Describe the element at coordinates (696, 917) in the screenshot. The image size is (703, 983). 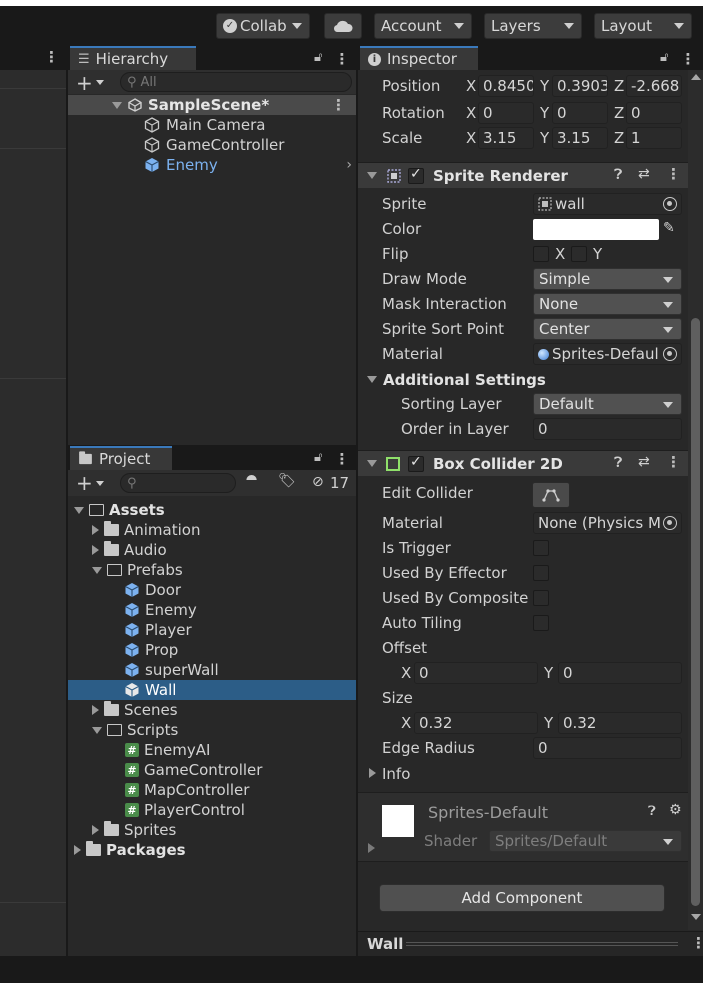
I see `scroll-down-icon` at that location.